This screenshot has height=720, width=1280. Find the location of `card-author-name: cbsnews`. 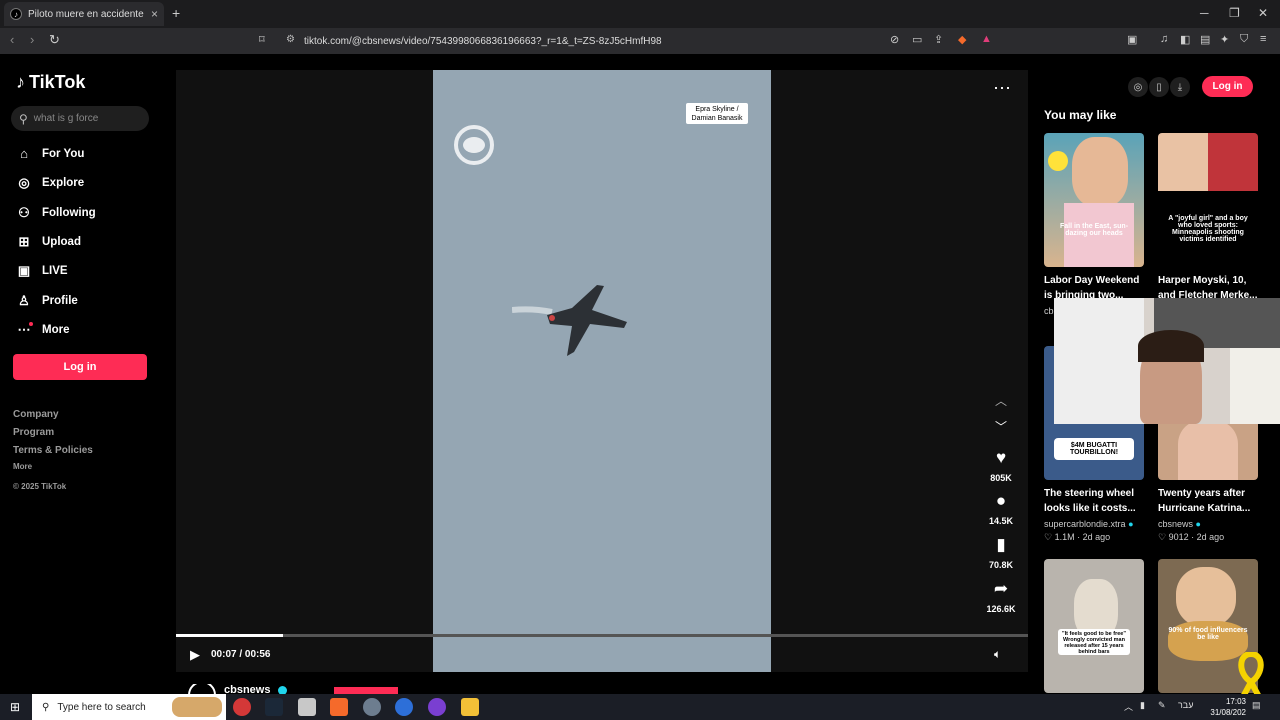

card-author-name: cbsnews is located at coordinates (1176, 524).